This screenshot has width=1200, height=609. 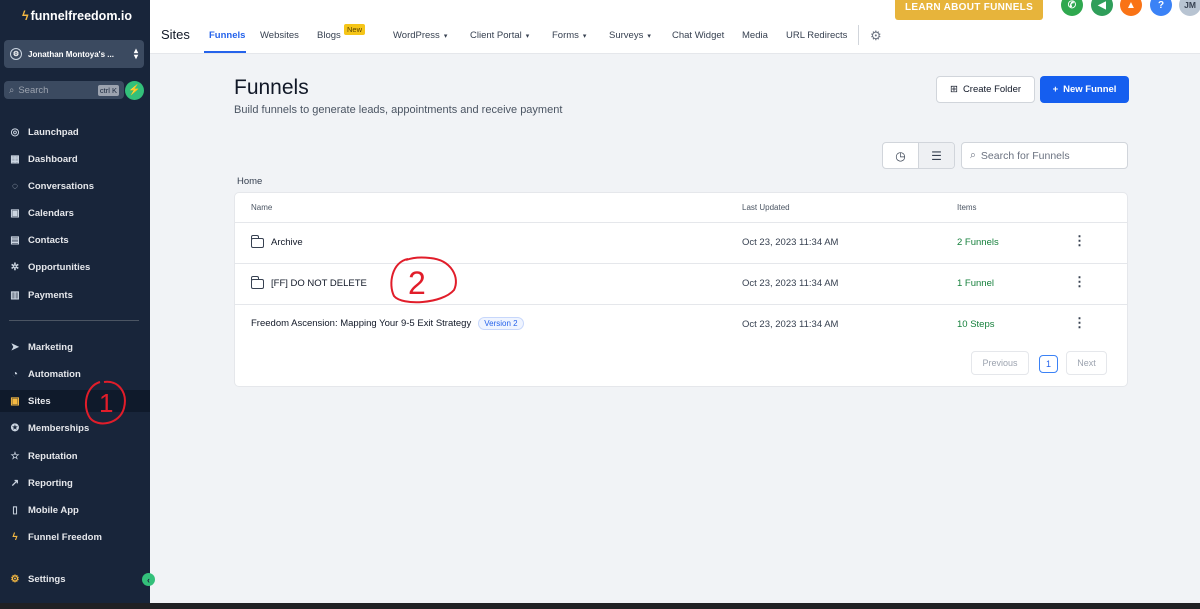 I want to click on new-badge: New, so click(x=355, y=29).